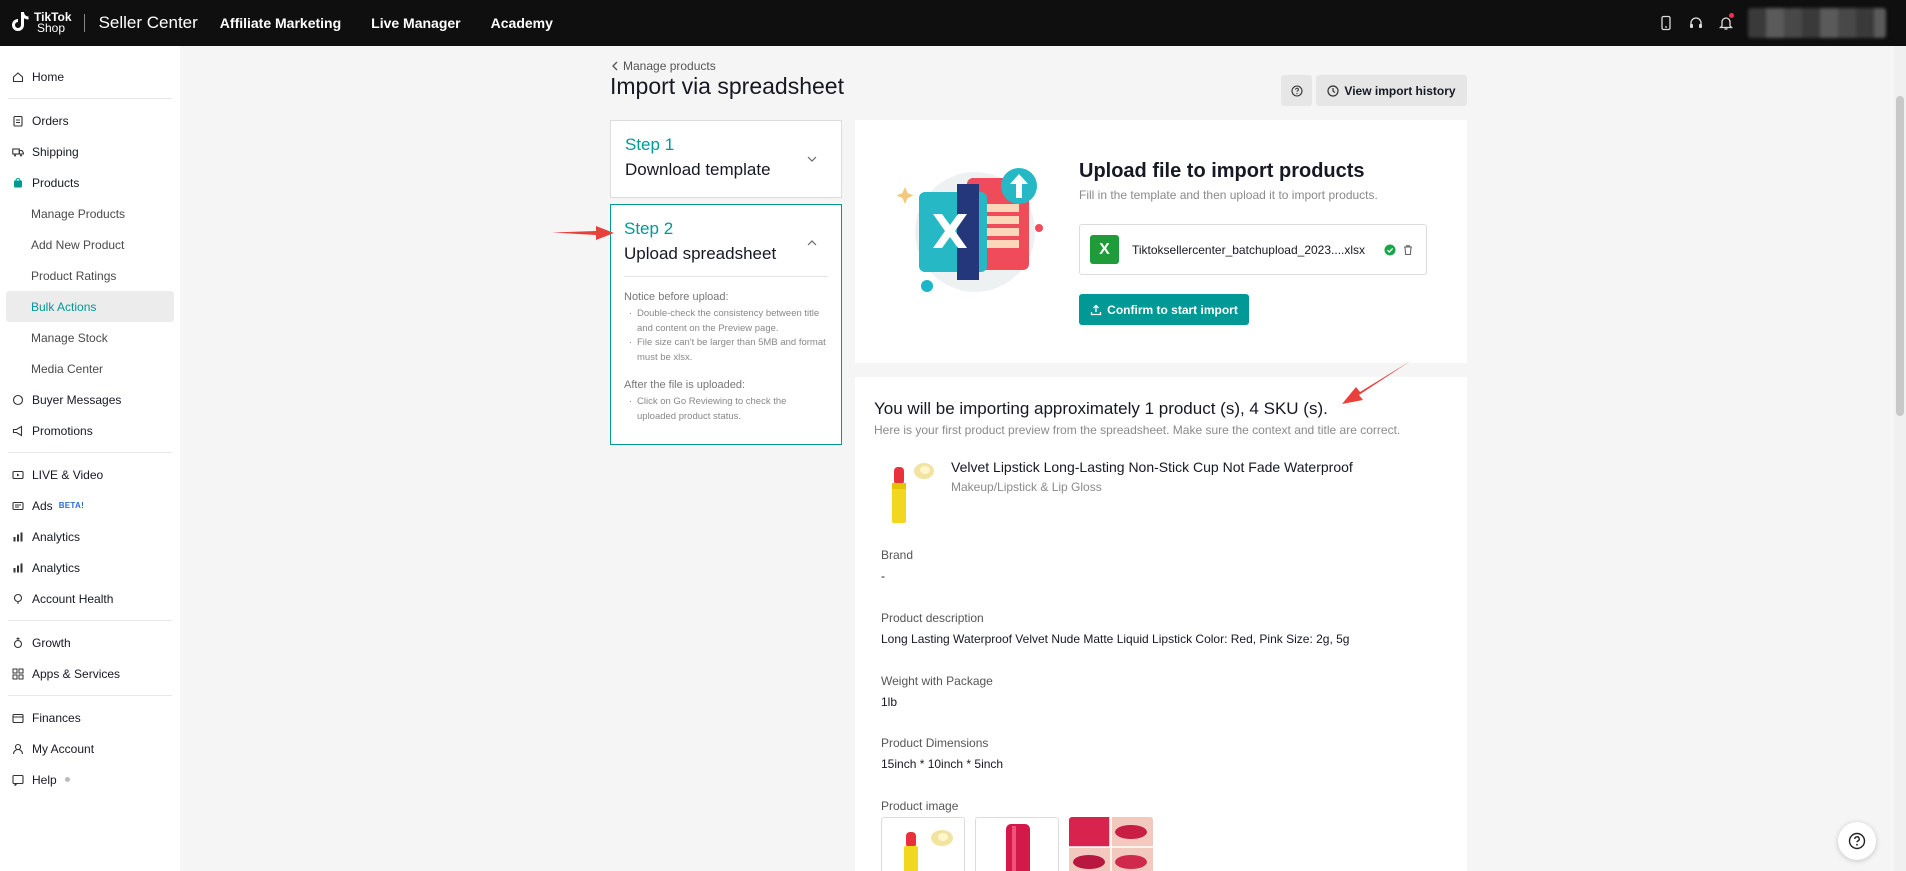 Image resolution: width=1906 pixels, height=871 pixels. I want to click on sidebar-item-media-center: Media Center, so click(90, 368).